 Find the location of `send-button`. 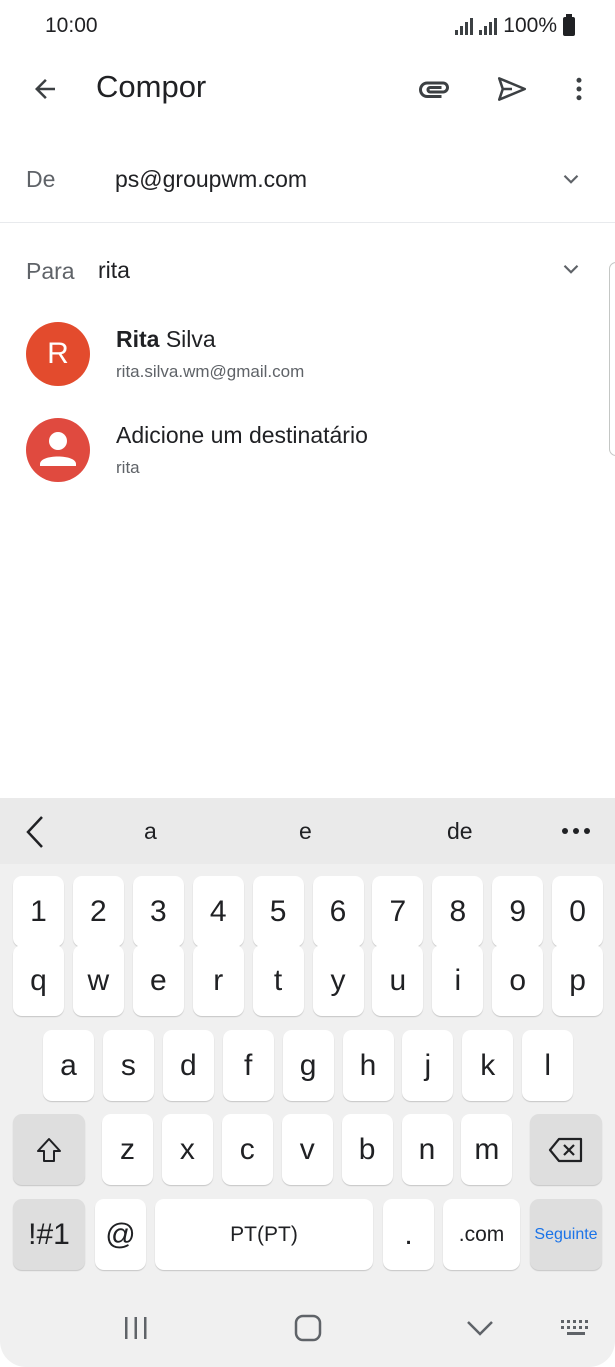

send-button is located at coordinates (512, 89).